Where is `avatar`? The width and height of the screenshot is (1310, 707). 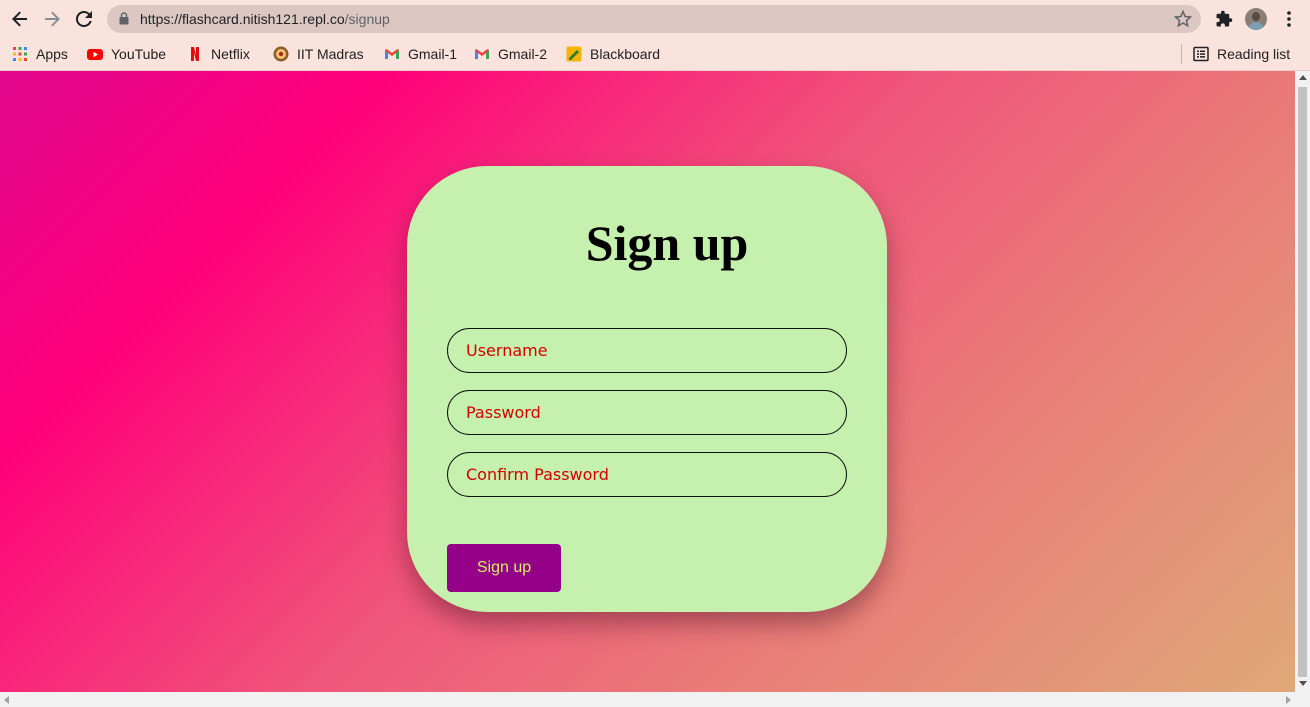 avatar is located at coordinates (1256, 19).